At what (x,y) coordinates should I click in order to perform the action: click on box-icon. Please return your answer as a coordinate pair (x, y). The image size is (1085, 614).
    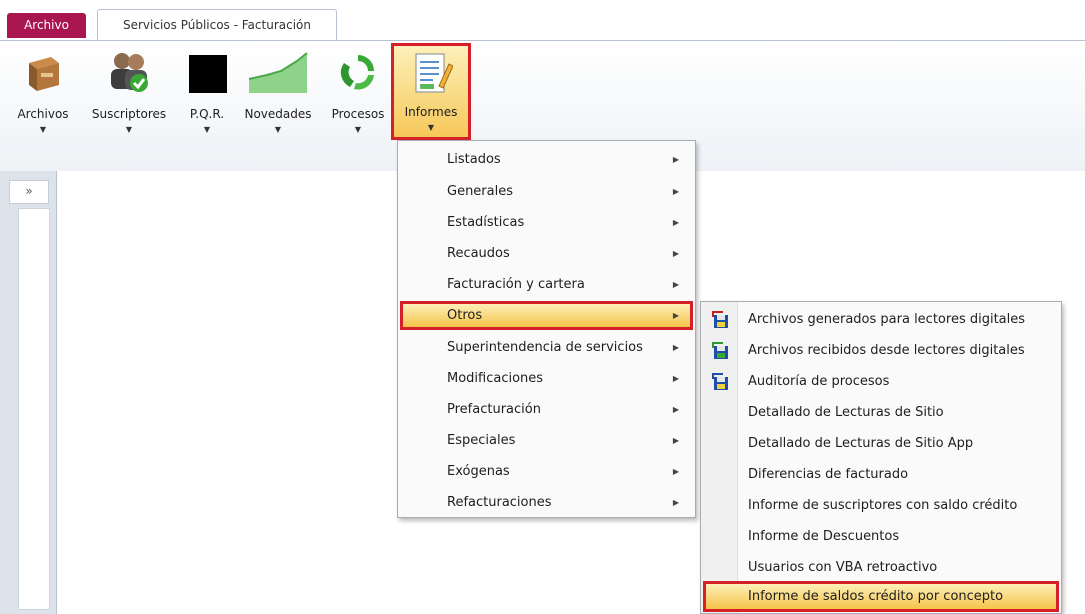
    Looking at the image, I should click on (44, 74).